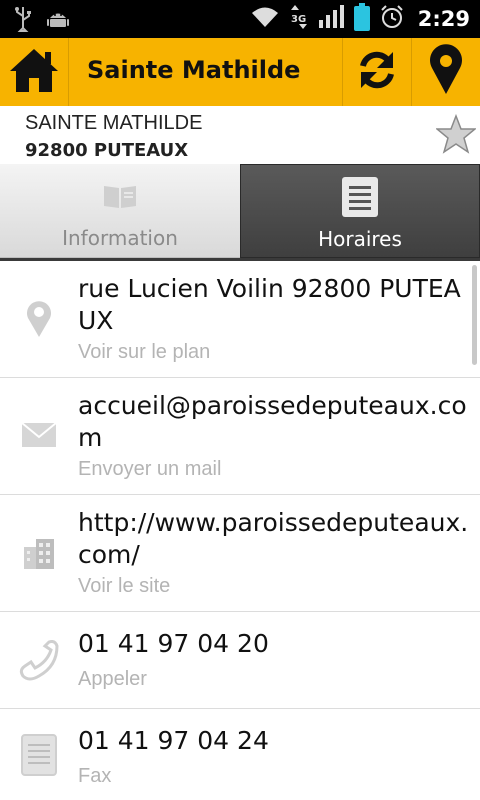 The image size is (480, 800). What do you see at coordinates (194, 70) in the screenshot?
I see `page-title: Sainte Mathilde` at bounding box center [194, 70].